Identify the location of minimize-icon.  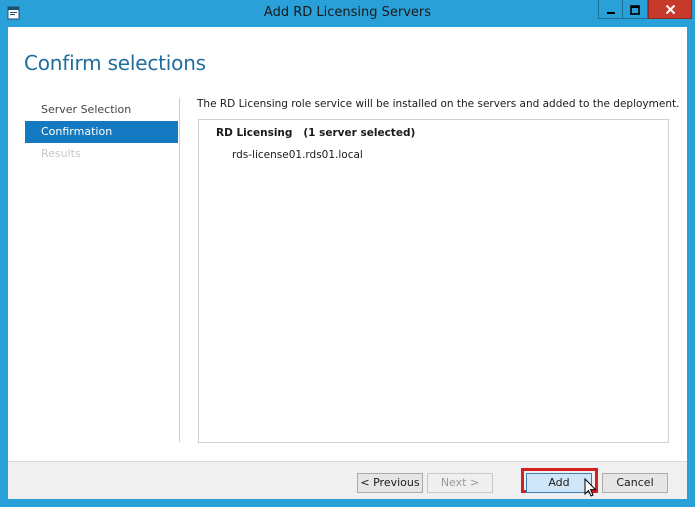
(611, 9).